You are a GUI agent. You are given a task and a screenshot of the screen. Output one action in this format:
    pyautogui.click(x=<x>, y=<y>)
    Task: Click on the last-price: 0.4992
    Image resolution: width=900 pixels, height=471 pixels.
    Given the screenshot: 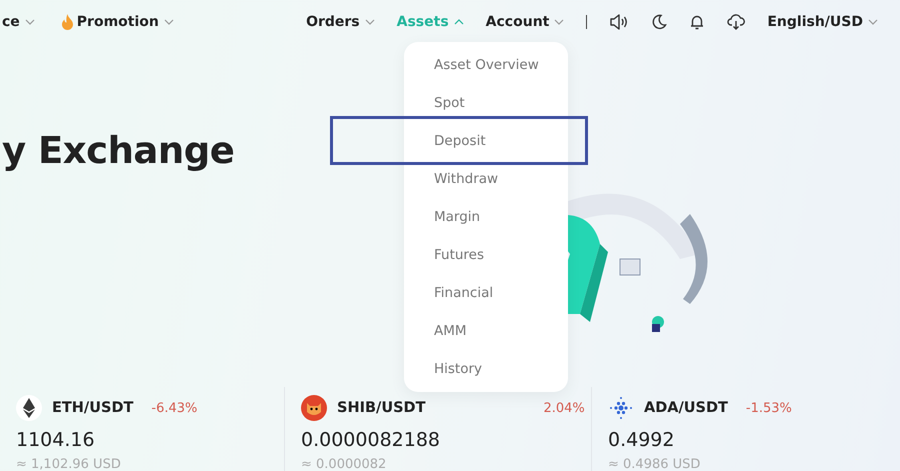 What is the action you would take?
    pyautogui.click(x=642, y=440)
    